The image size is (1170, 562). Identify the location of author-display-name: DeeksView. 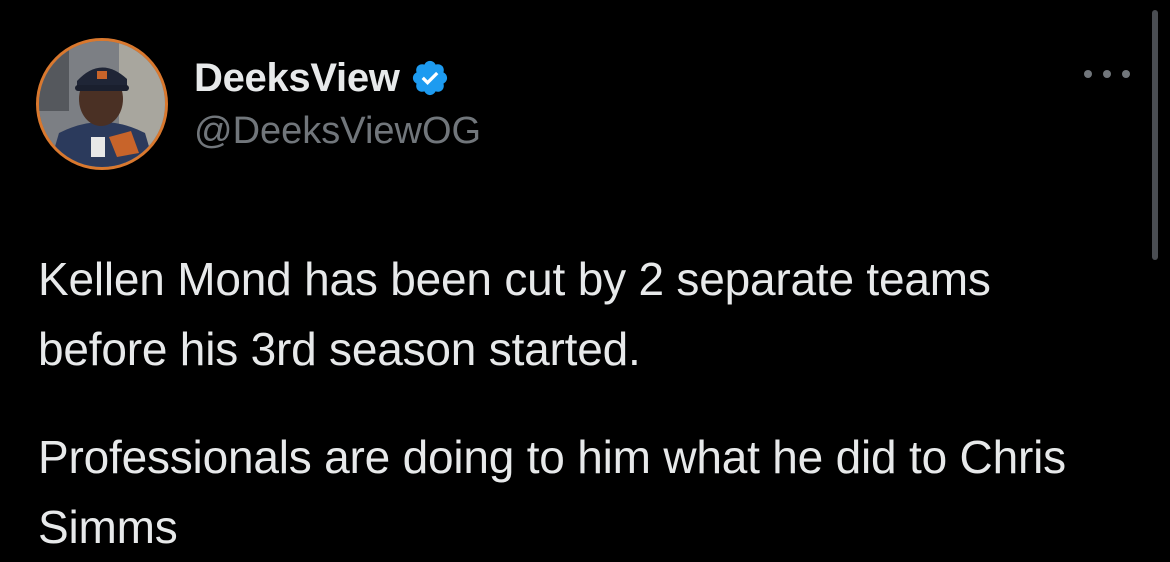
(297, 78).